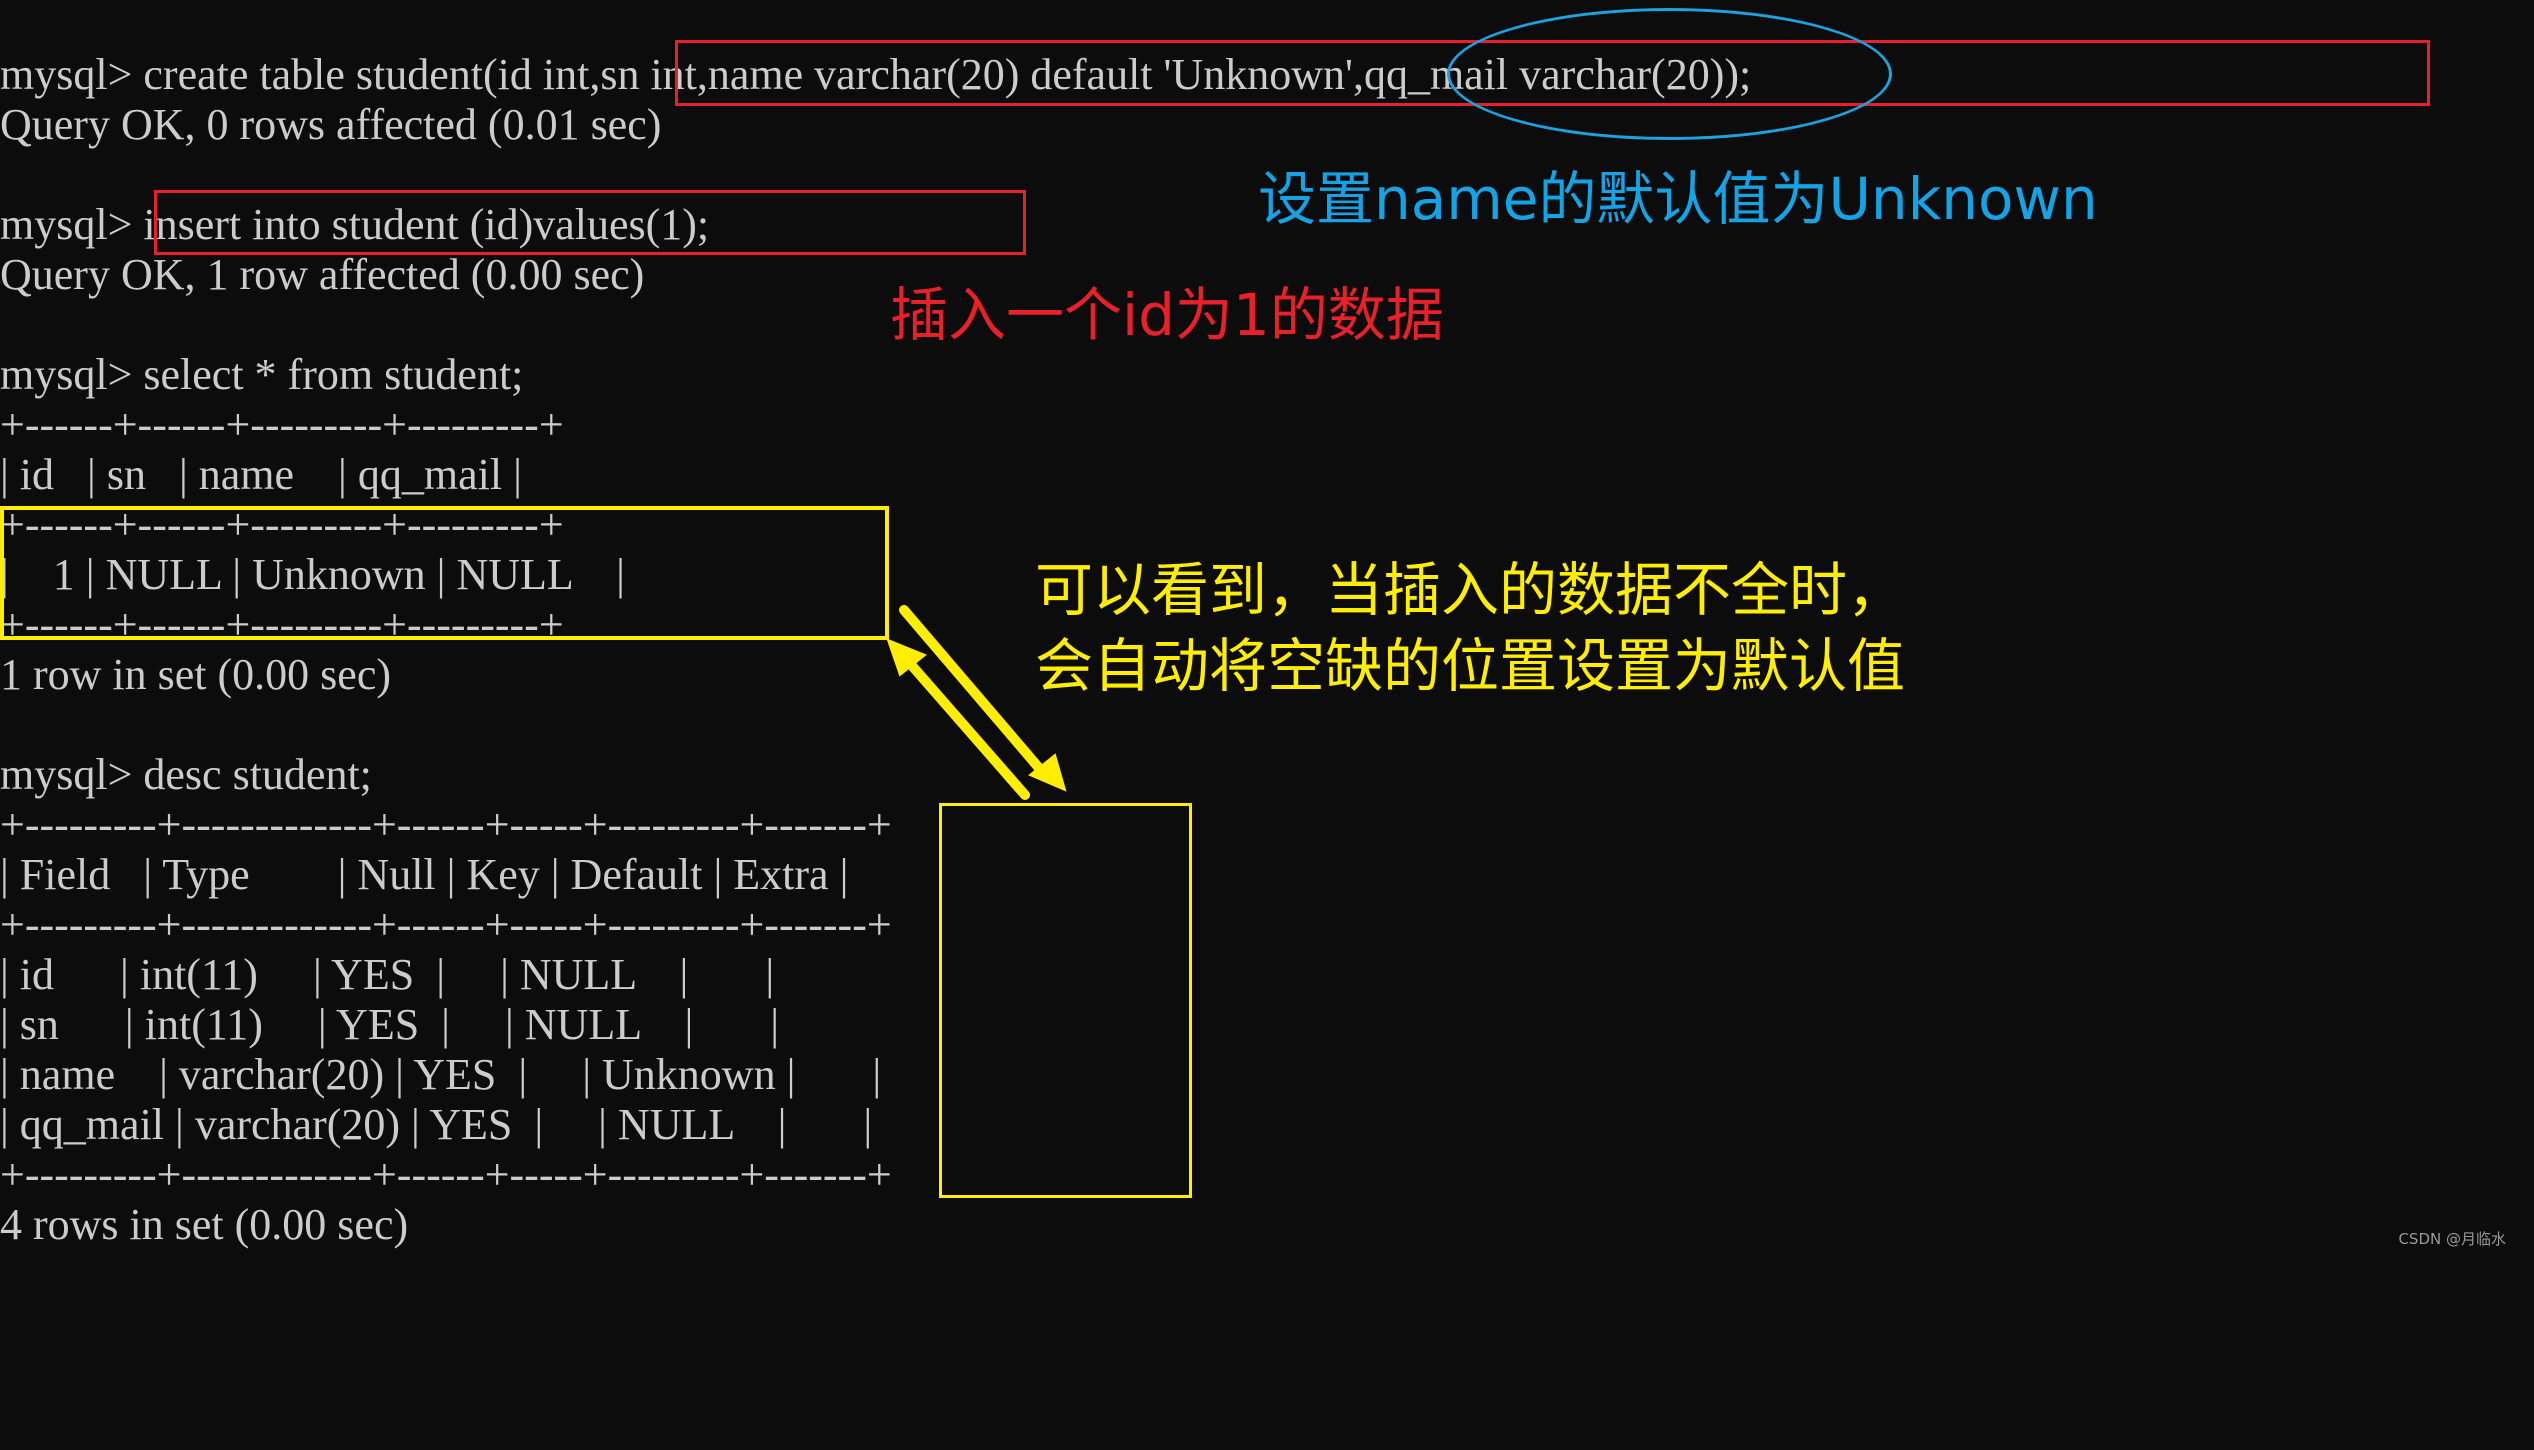  What do you see at coordinates (962, 723) in the screenshot?
I see `arrow-up-icon` at bounding box center [962, 723].